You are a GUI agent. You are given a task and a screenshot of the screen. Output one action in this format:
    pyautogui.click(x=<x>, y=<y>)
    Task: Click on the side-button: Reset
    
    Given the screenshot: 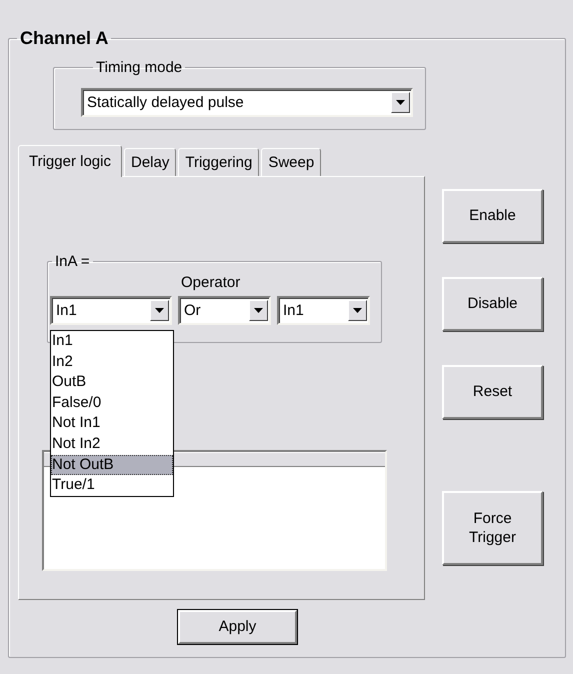 What is the action you would take?
    pyautogui.click(x=492, y=392)
    